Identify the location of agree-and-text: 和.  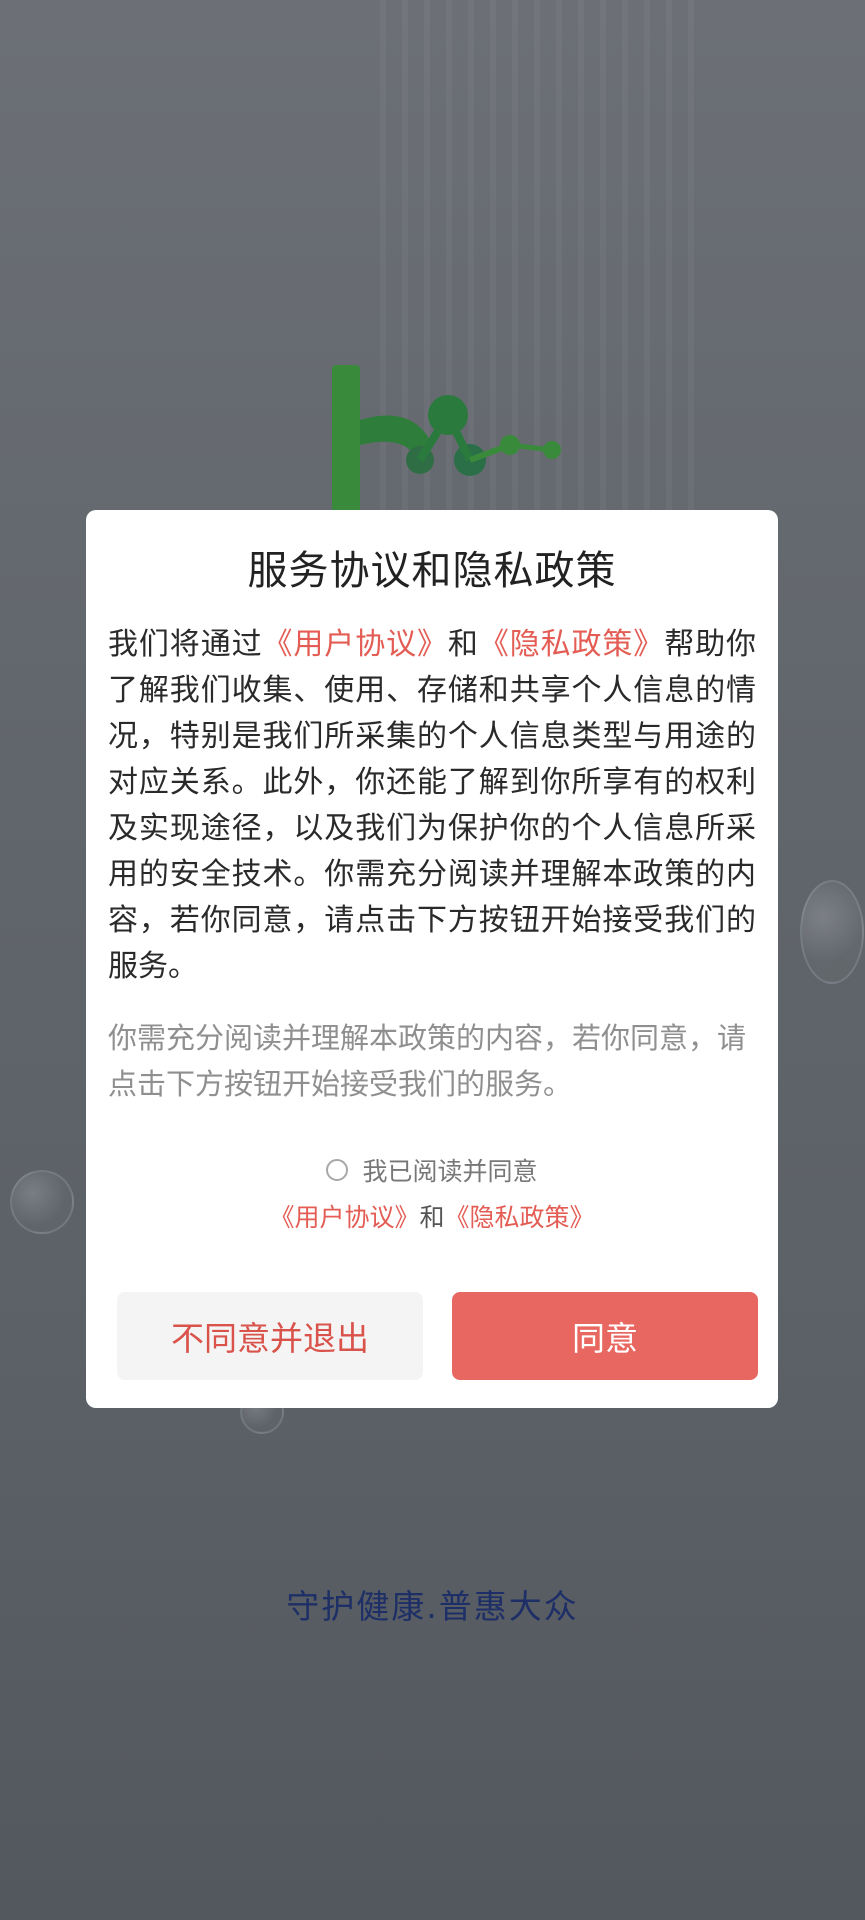
(432, 1217).